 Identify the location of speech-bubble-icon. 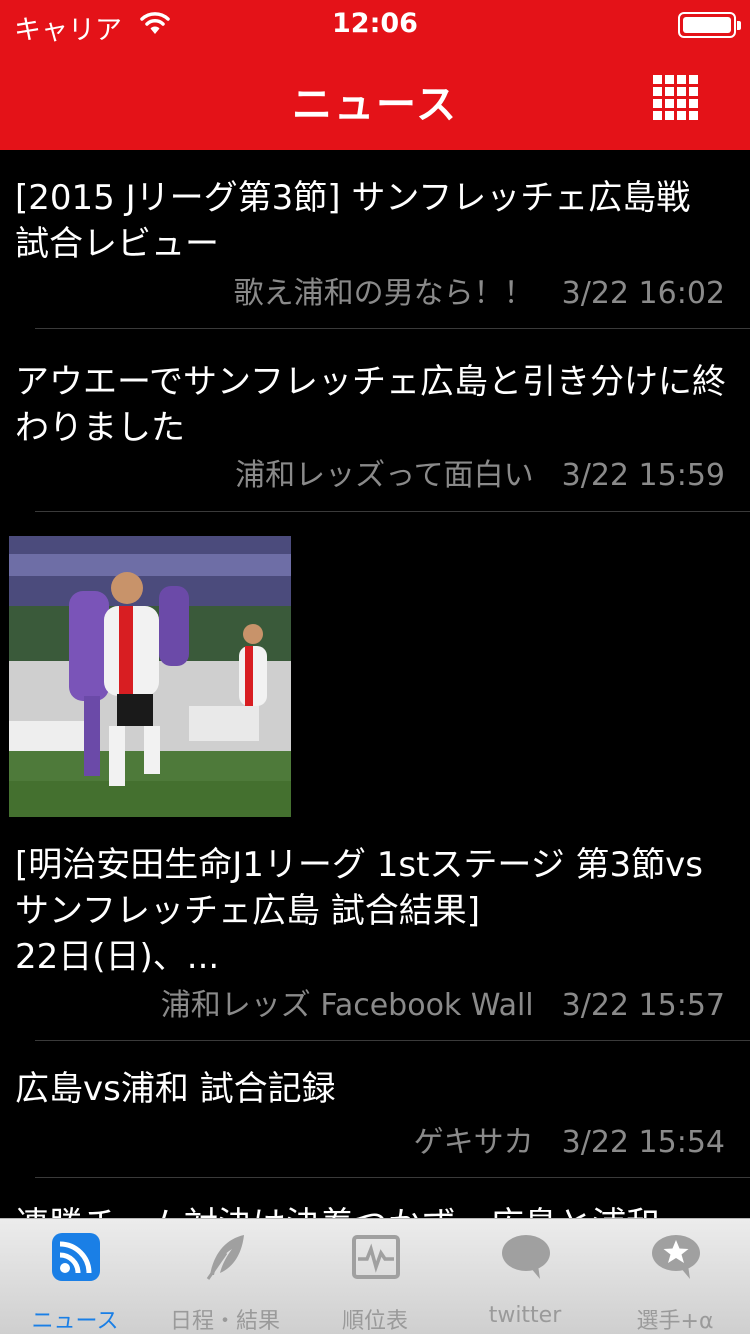
(526, 1257).